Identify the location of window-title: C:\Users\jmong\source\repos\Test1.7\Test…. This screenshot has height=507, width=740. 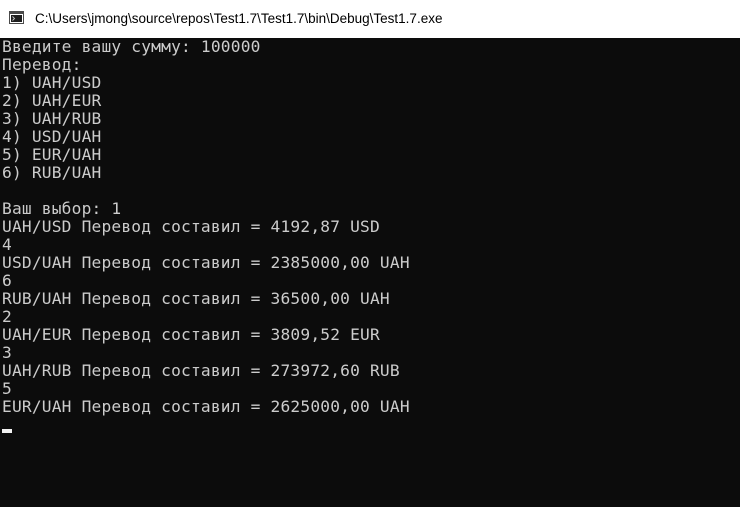
(239, 18).